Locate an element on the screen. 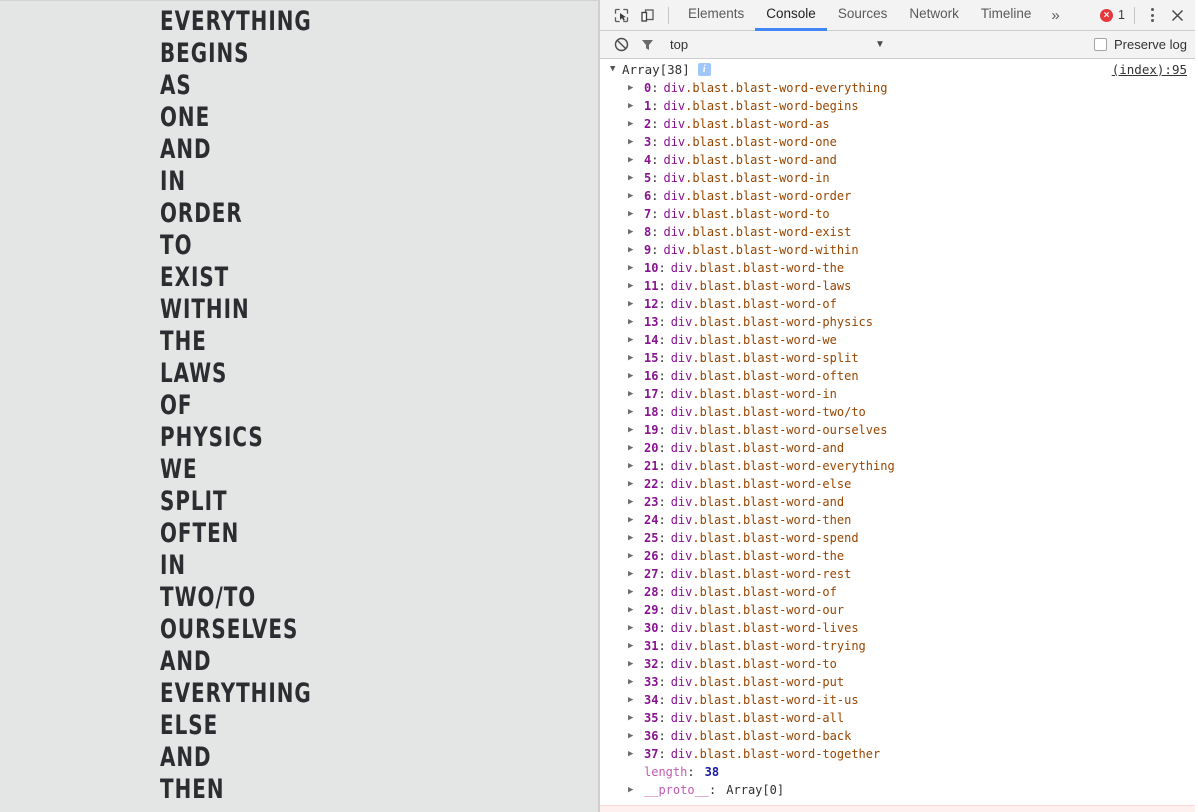  tab-sources: Sources is located at coordinates (863, 15).